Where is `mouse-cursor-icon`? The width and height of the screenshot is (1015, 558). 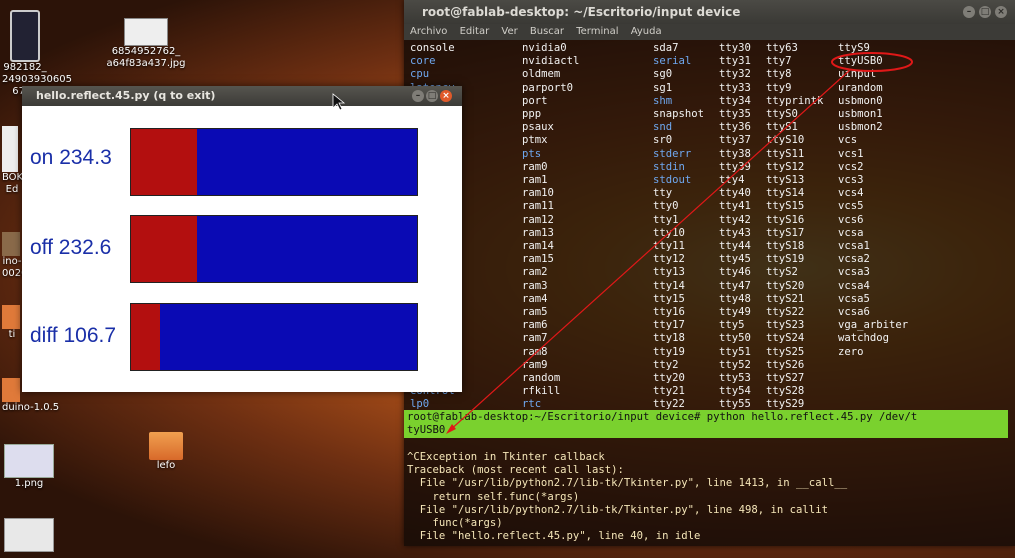 mouse-cursor-icon is located at coordinates (339, 102).